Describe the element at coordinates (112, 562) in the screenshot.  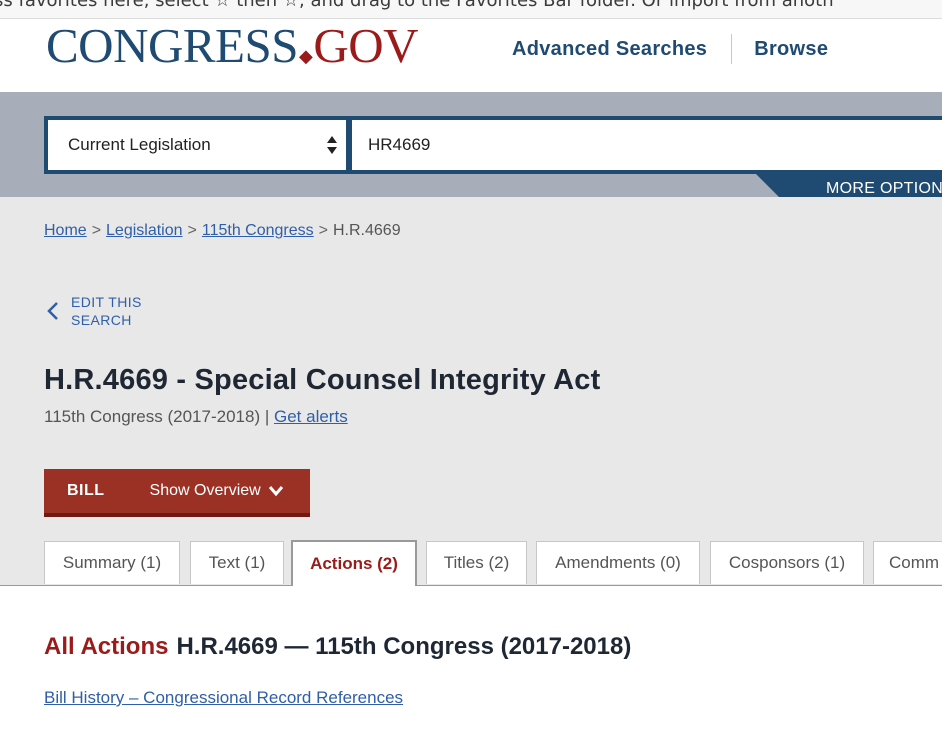
I see `tab-summary: Summary (1)` at that location.